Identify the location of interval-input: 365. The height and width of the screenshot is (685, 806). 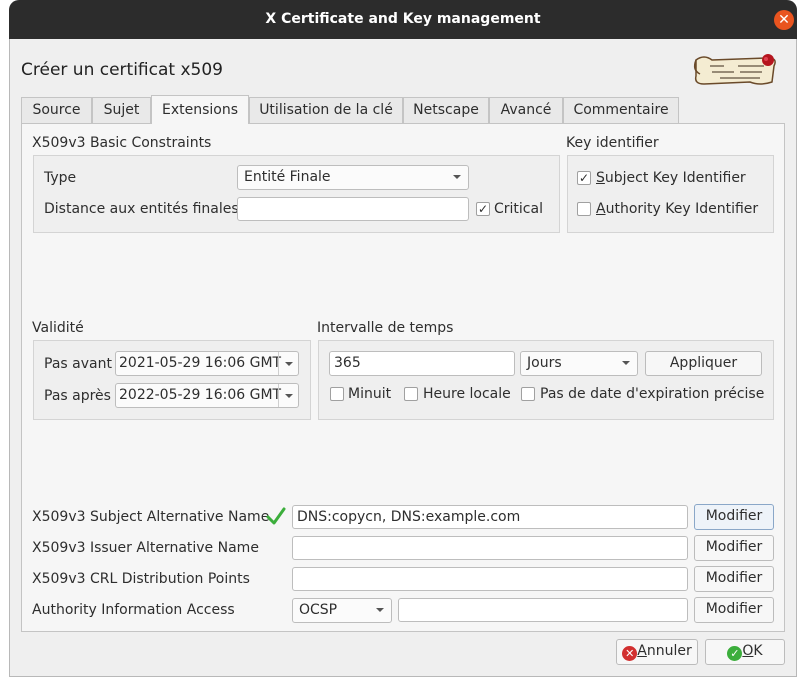
(422, 363).